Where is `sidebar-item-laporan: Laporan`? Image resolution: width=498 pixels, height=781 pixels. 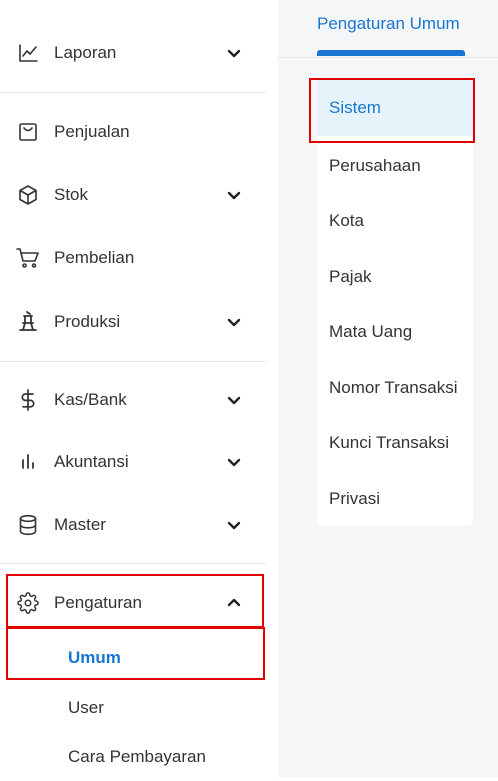 sidebar-item-laporan: Laporan is located at coordinates (133, 53).